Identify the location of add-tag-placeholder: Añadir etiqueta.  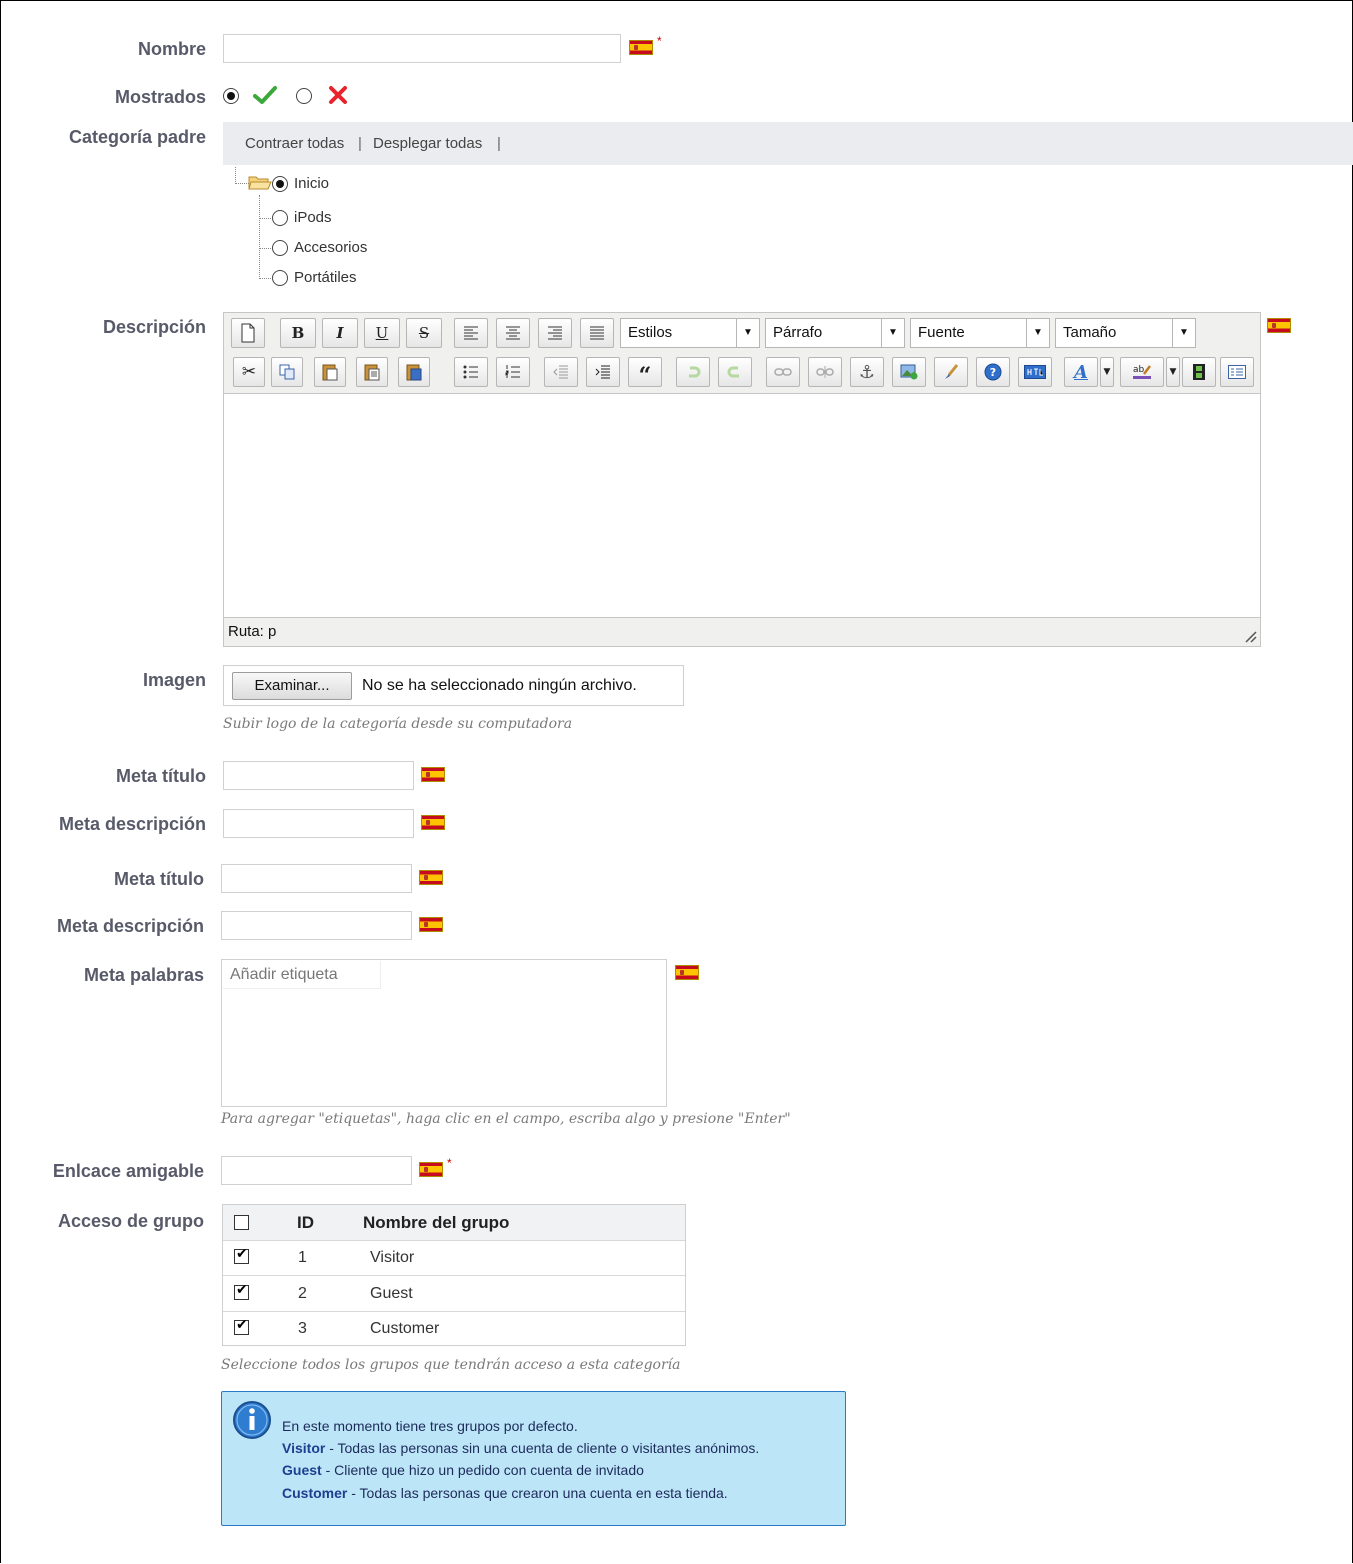
(302, 975).